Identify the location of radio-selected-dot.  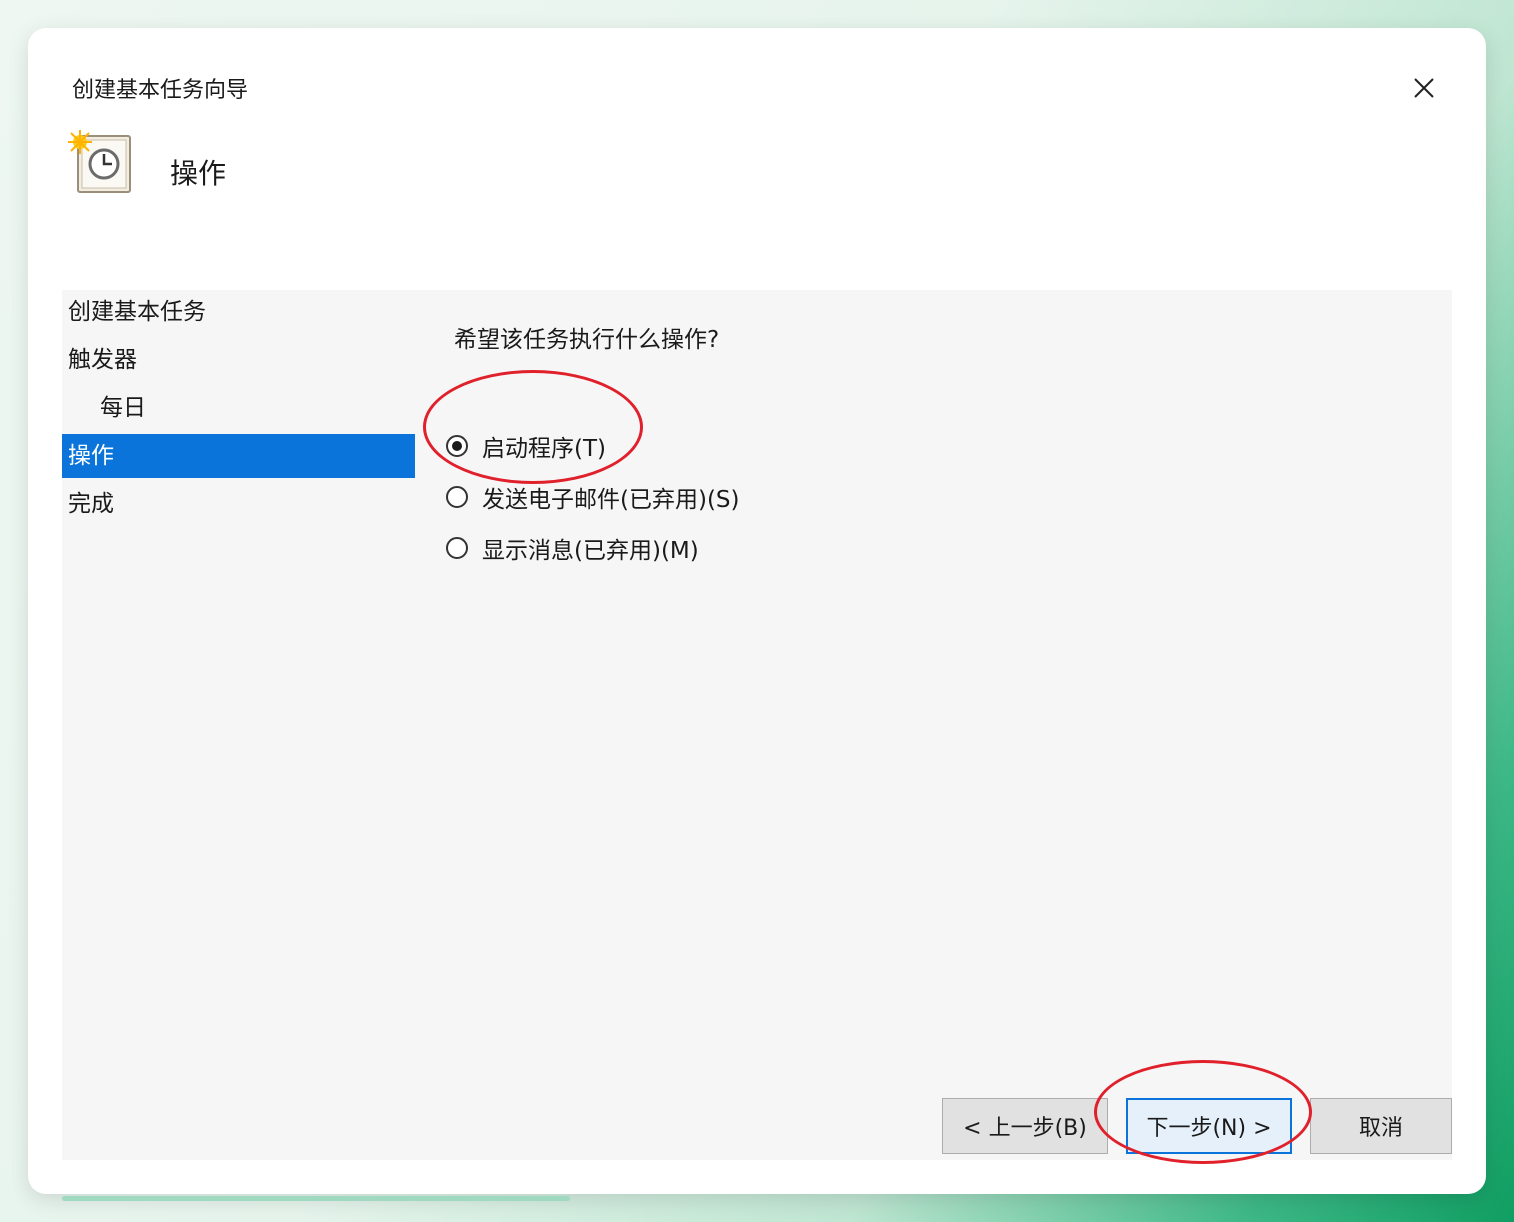
(457, 446).